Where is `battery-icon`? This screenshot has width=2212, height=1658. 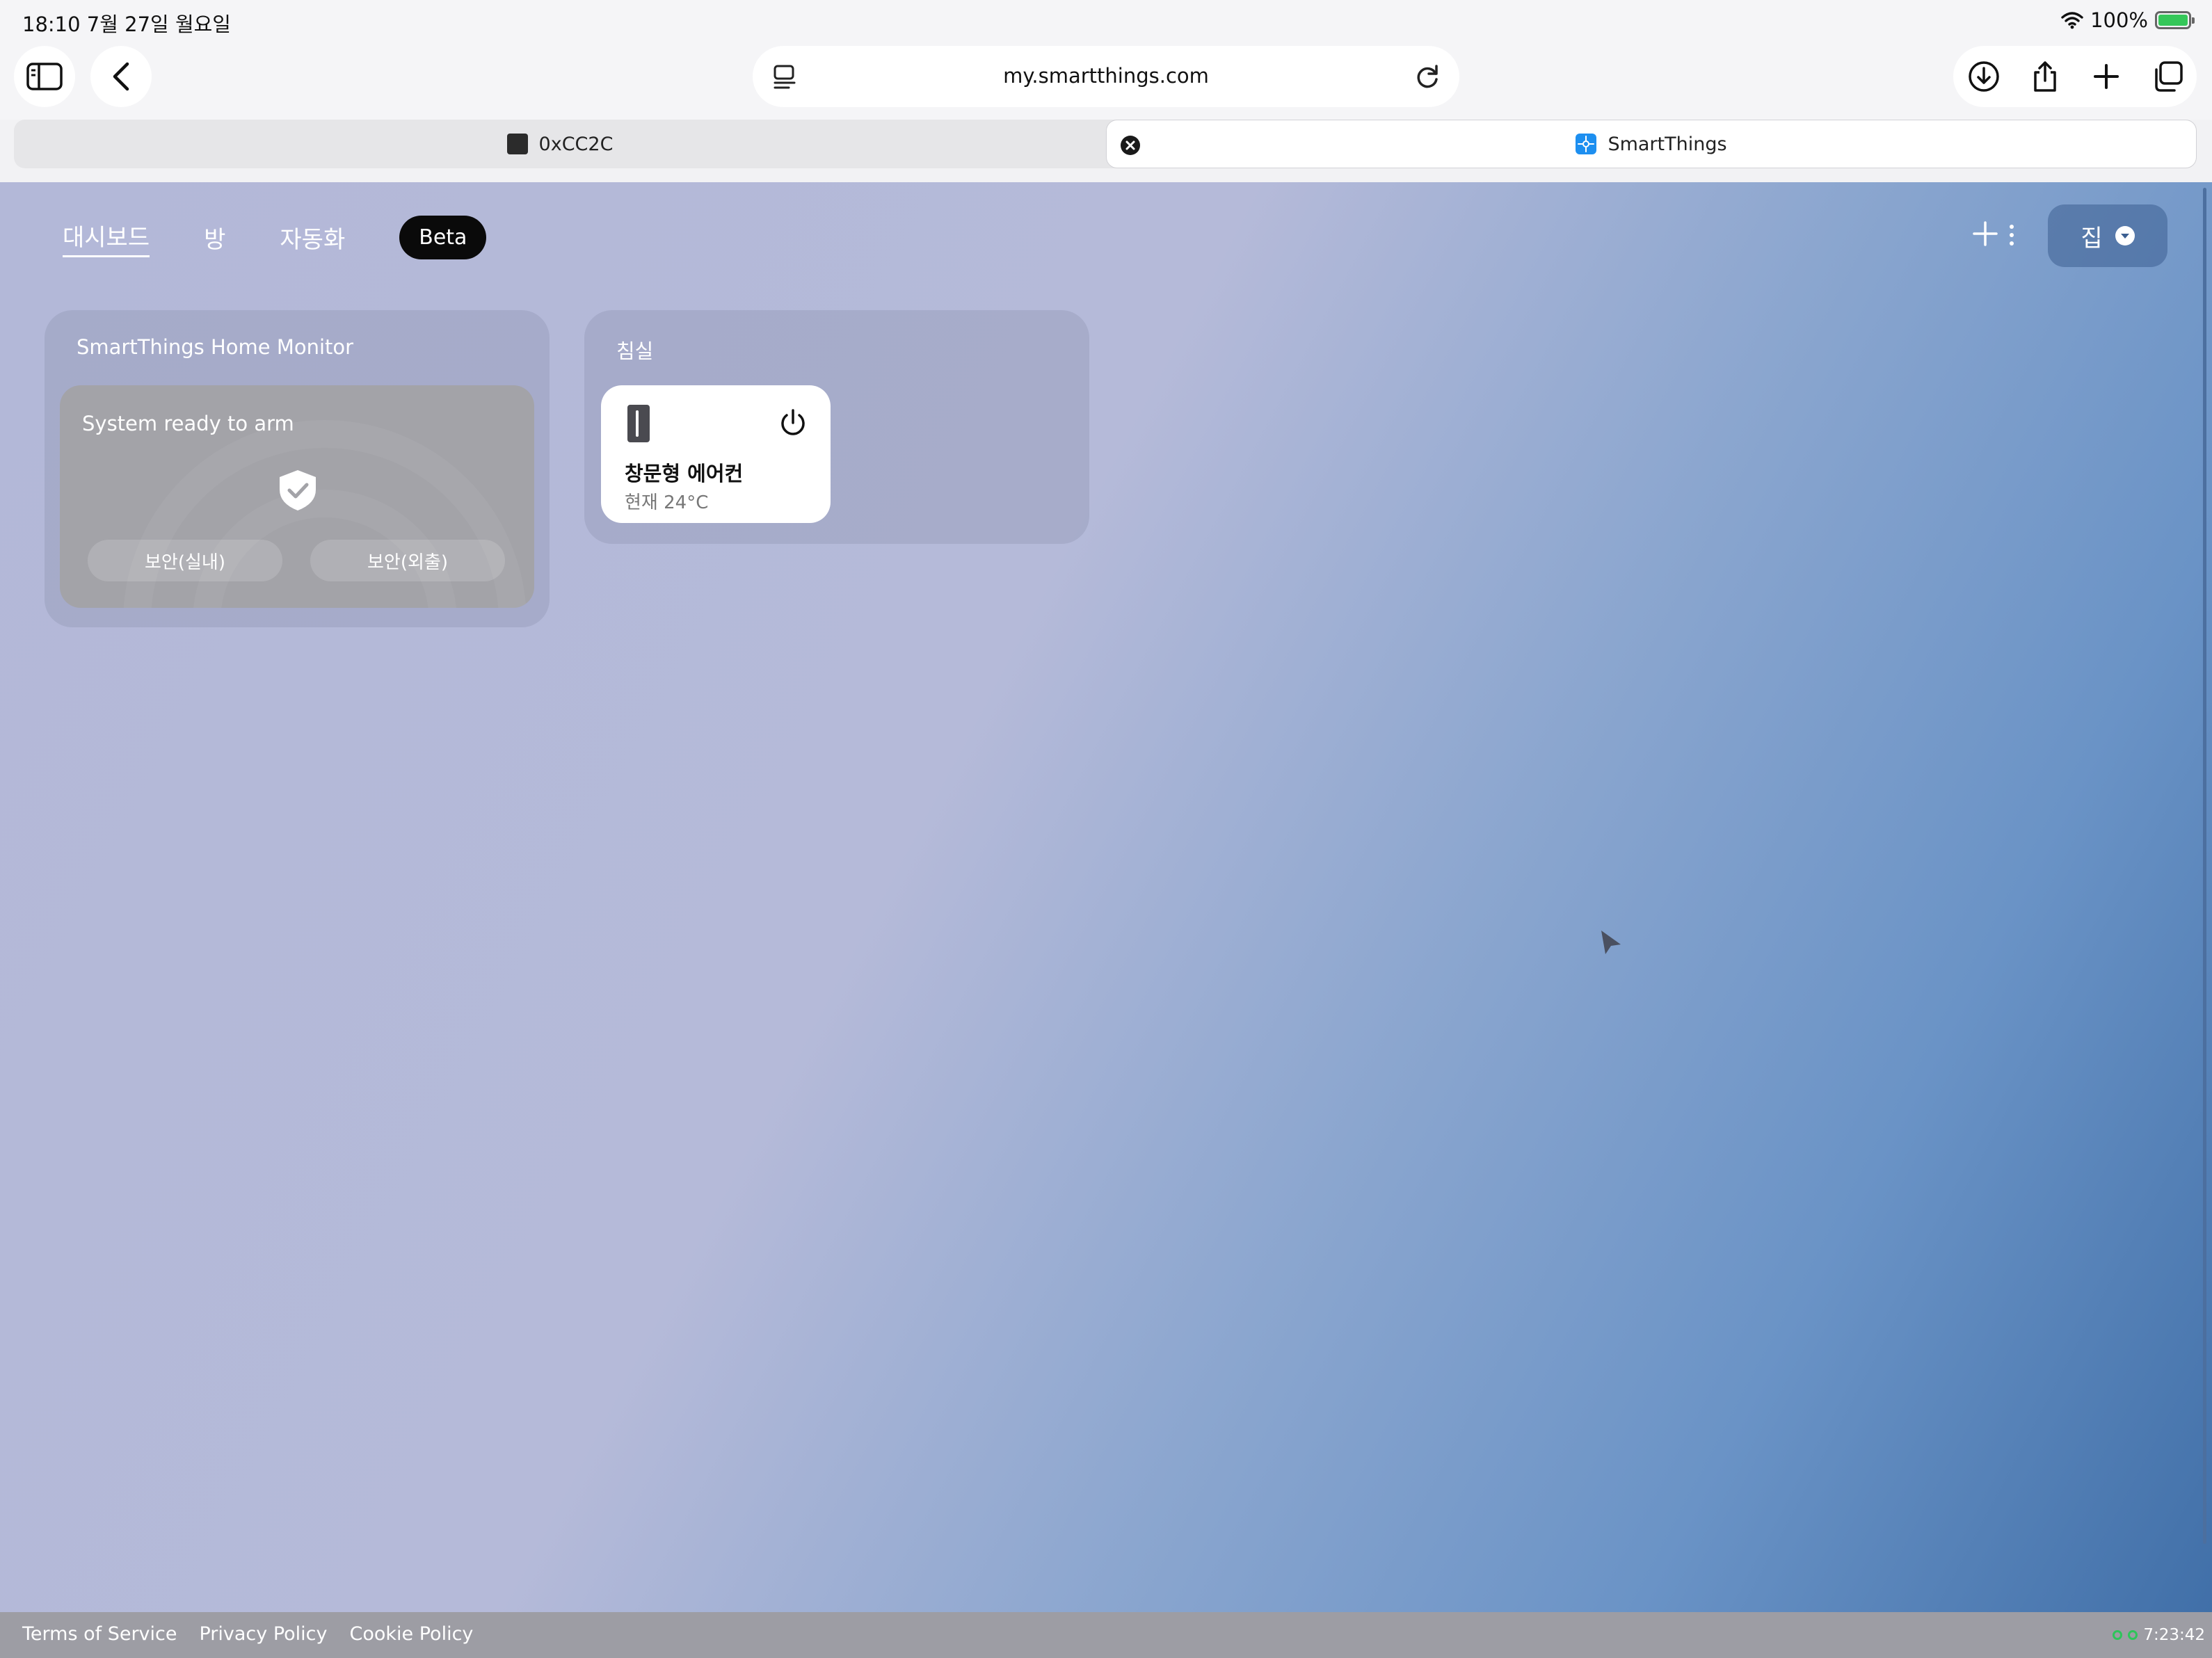
battery-icon is located at coordinates (2175, 20).